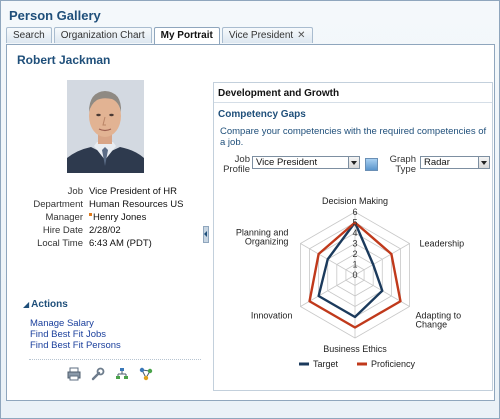 Image resolution: width=500 pixels, height=419 pixels. I want to click on find-best-fit-persons-link: Find Best Fit Persons, so click(75, 345).